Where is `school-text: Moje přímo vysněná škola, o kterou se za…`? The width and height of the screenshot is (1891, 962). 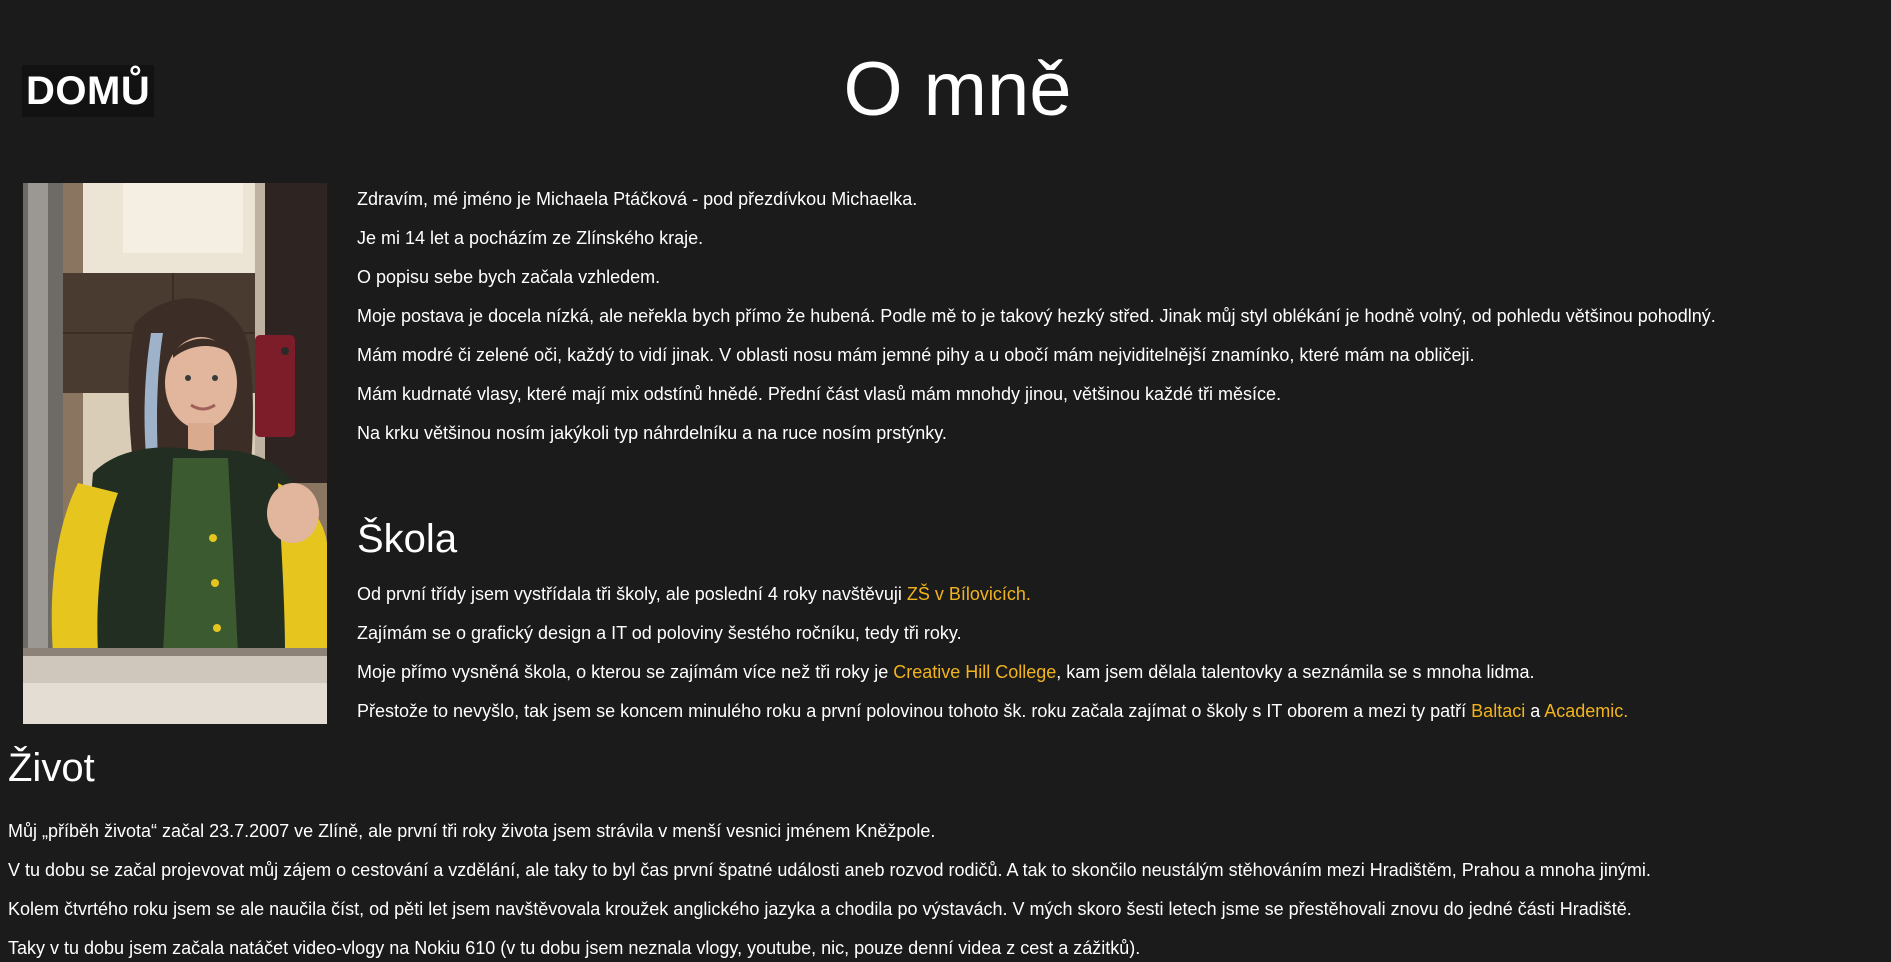 school-text: Moje přímo vysněná škola, o kterou se za… is located at coordinates (625, 672).